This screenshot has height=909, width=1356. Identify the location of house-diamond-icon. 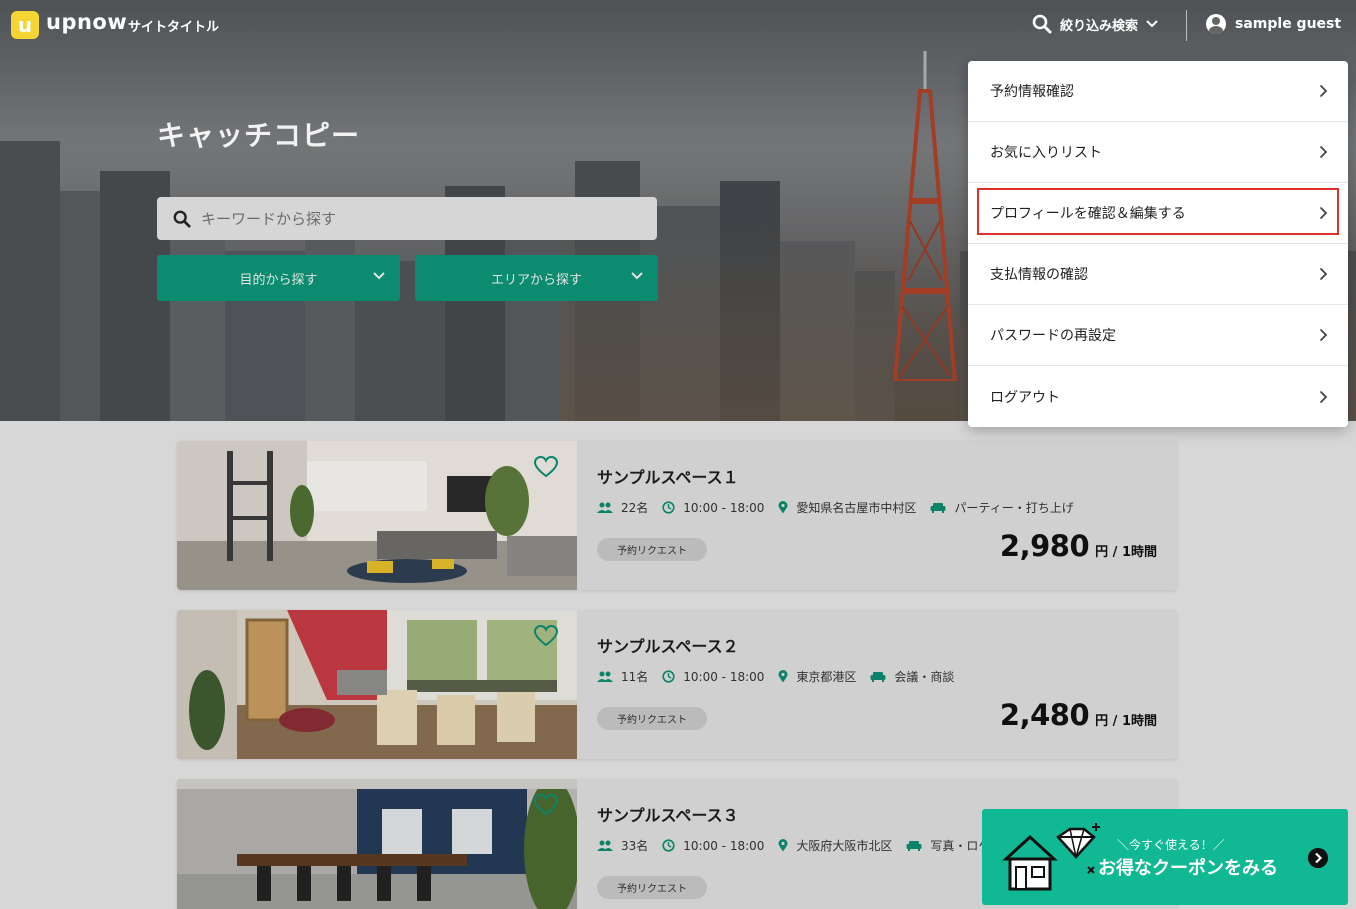
(1051, 857).